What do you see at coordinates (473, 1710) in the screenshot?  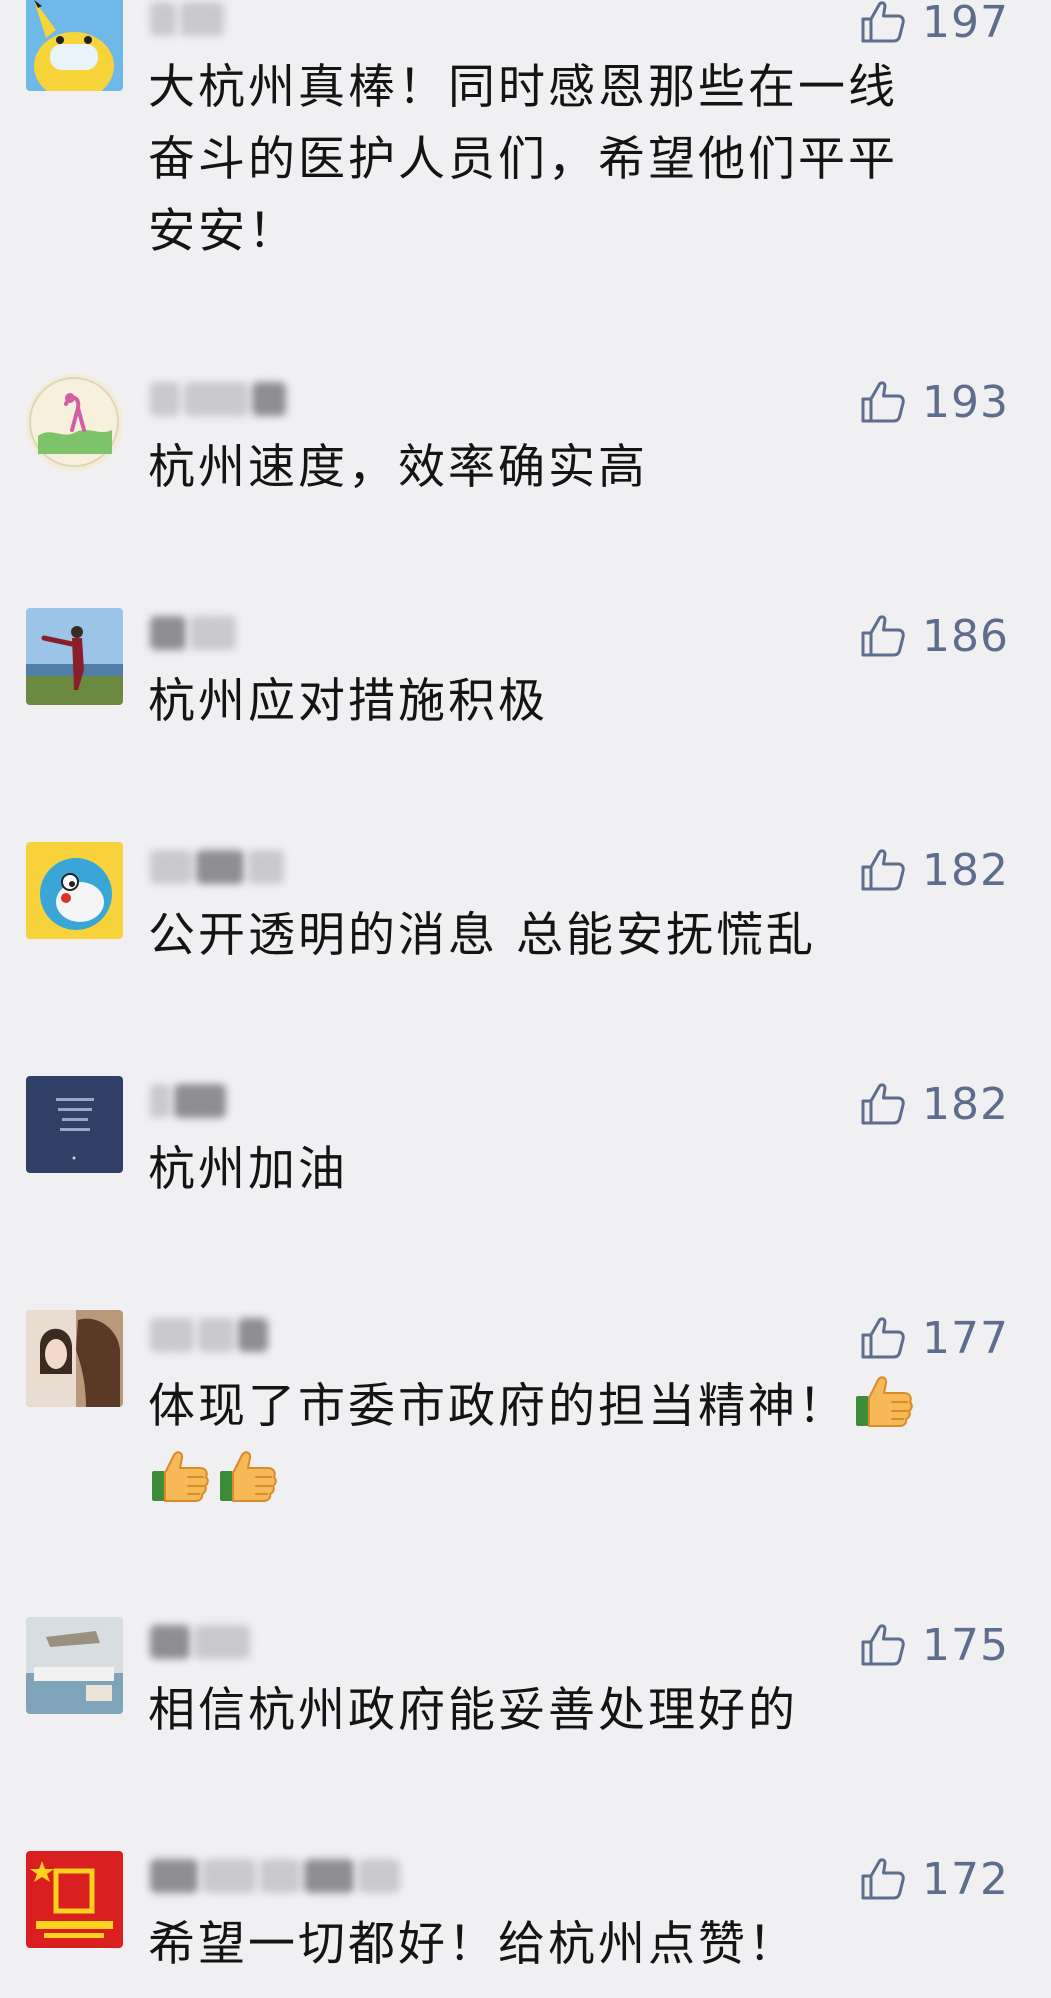 I see `comment-text: 相信杭州政府能妥善处理好的` at bounding box center [473, 1710].